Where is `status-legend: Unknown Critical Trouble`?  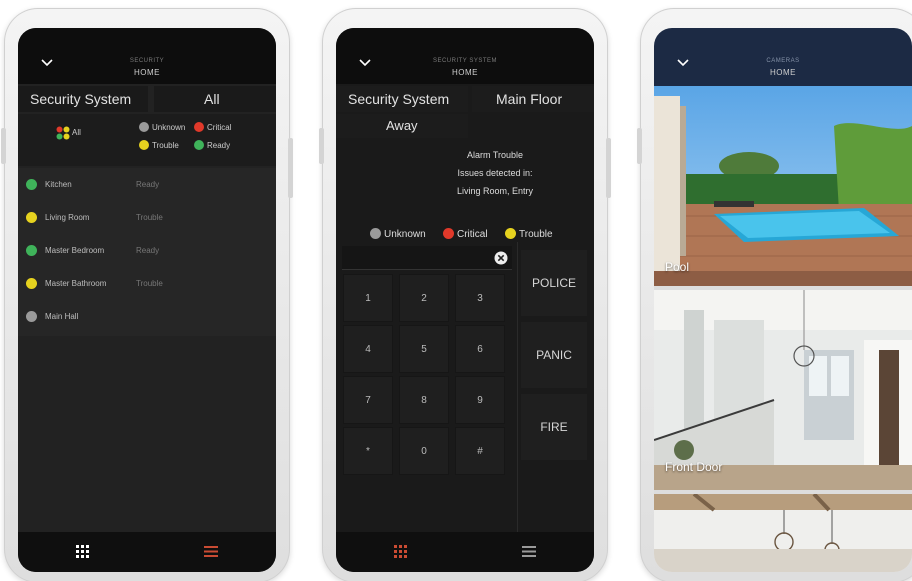 status-legend: Unknown Critical Trouble is located at coordinates (465, 235).